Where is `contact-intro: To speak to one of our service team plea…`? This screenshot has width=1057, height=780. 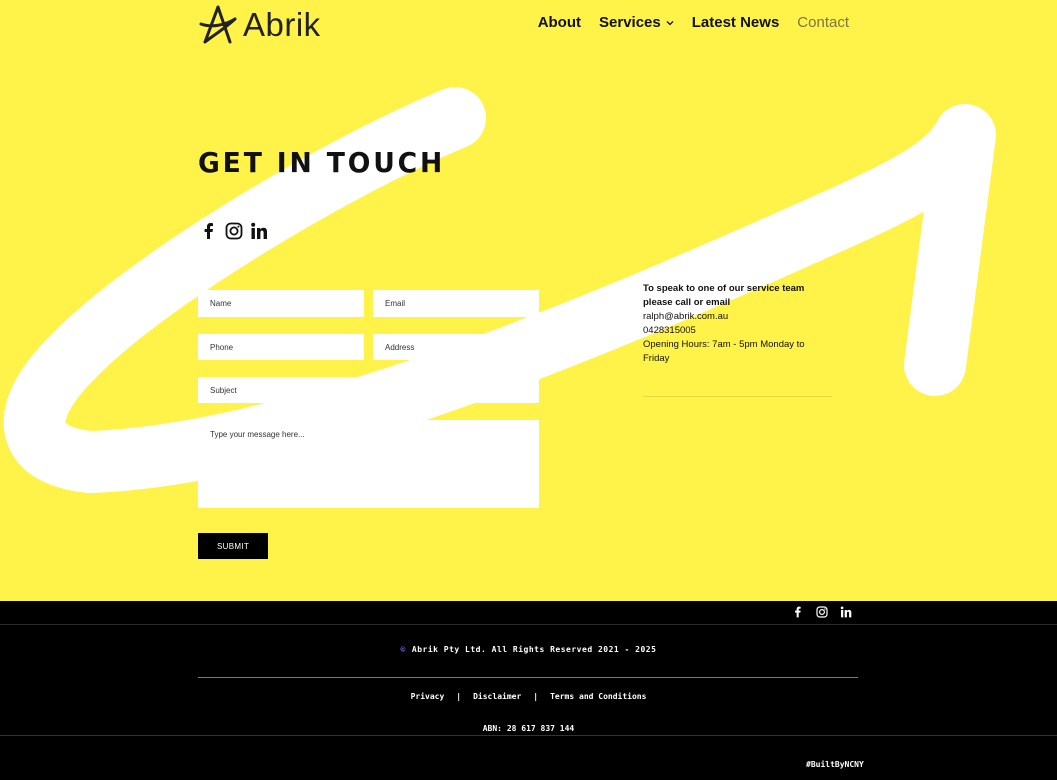 contact-intro: To speak to one of our service team plea… is located at coordinates (724, 295).